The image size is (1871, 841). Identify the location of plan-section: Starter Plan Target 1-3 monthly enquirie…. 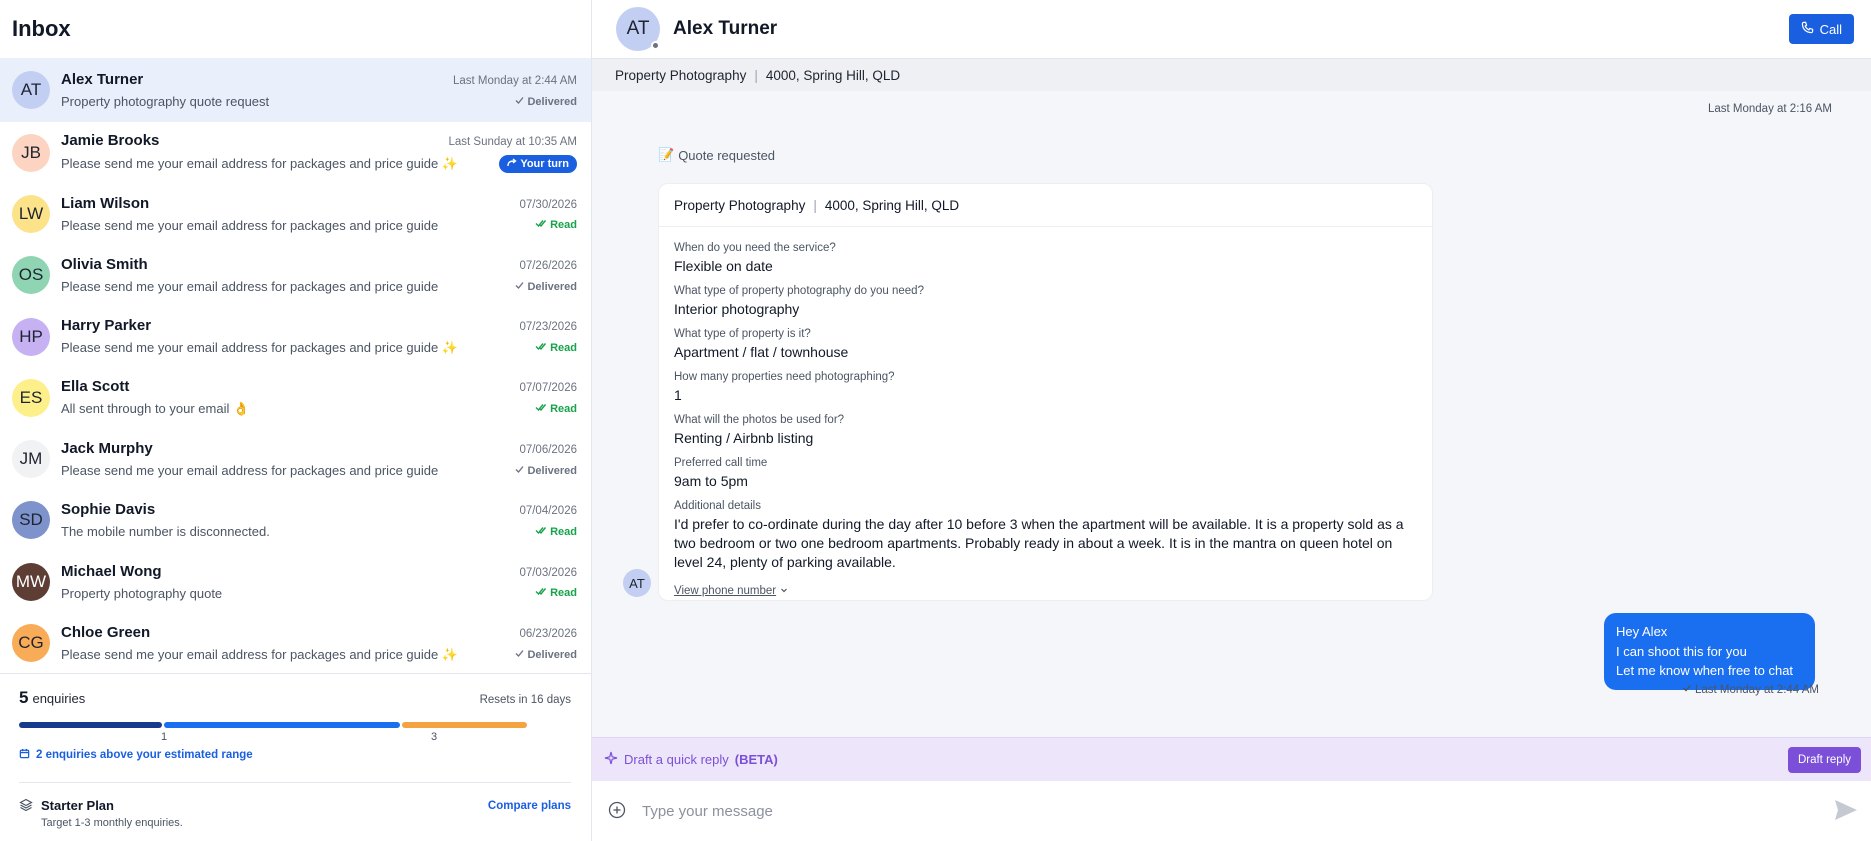
(295, 805).